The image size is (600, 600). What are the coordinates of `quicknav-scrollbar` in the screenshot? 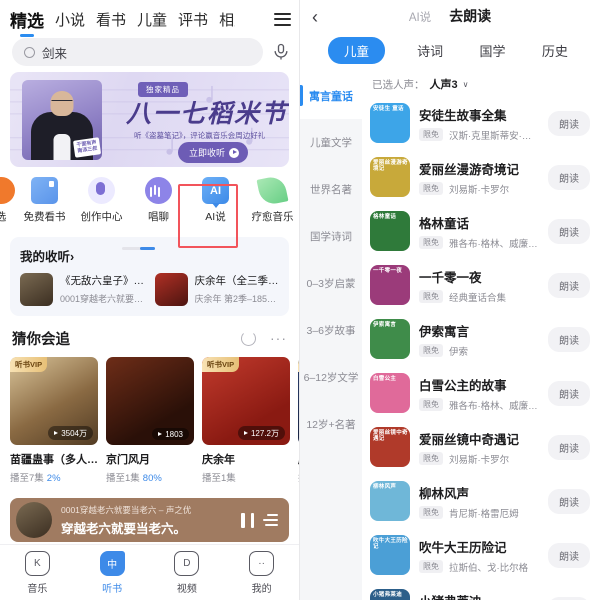 It's located at (138, 248).